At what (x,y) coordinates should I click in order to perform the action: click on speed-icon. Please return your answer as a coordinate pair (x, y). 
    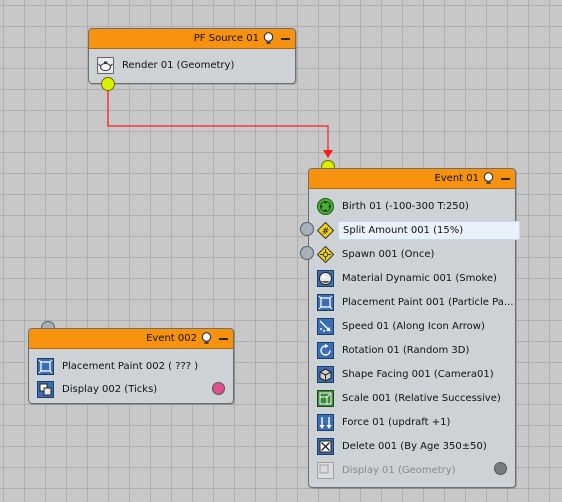
    Looking at the image, I should click on (325, 326).